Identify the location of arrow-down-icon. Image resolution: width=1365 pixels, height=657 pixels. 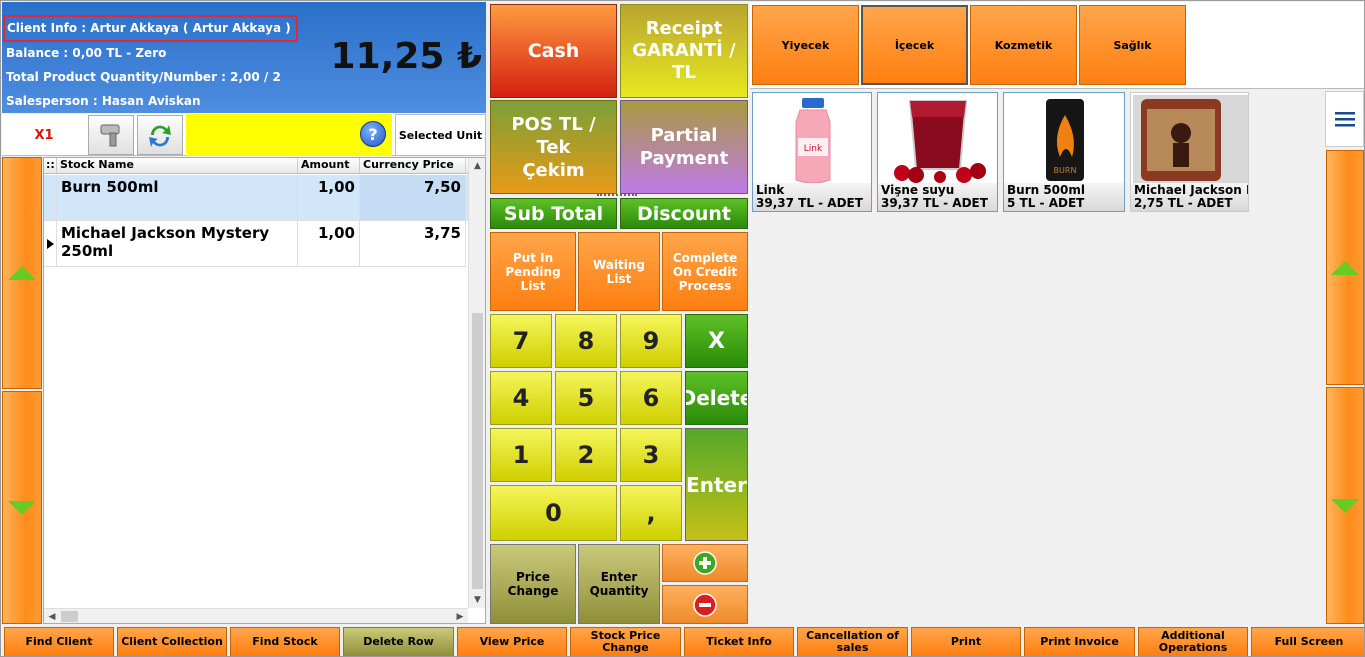
(22, 507).